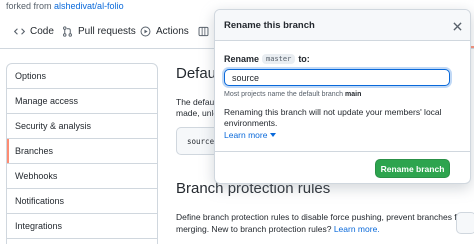 The height and width of the screenshot is (244, 474). Describe the element at coordinates (246, 135) in the screenshot. I see `learn-more-label: Learn more` at that location.